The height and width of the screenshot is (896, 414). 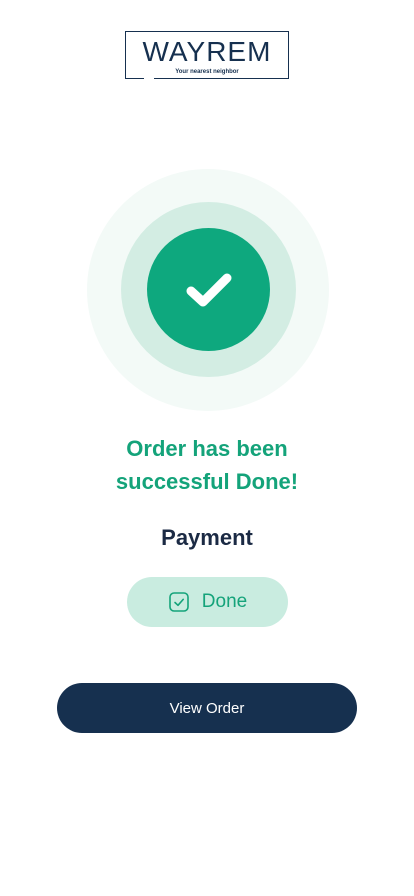 I want to click on payment-status-text: Done, so click(x=224, y=601).